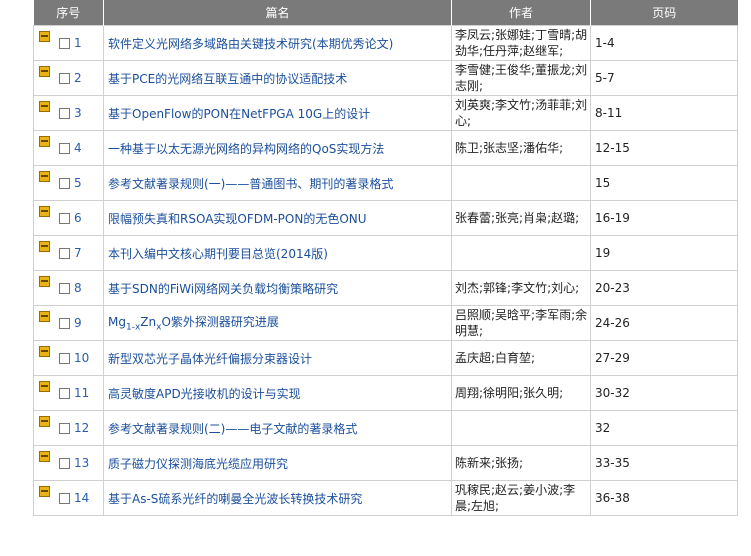 The width and height of the screenshot is (751, 556). Describe the element at coordinates (664, 463) in the screenshot. I see `article-pages: 33-35` at that location.